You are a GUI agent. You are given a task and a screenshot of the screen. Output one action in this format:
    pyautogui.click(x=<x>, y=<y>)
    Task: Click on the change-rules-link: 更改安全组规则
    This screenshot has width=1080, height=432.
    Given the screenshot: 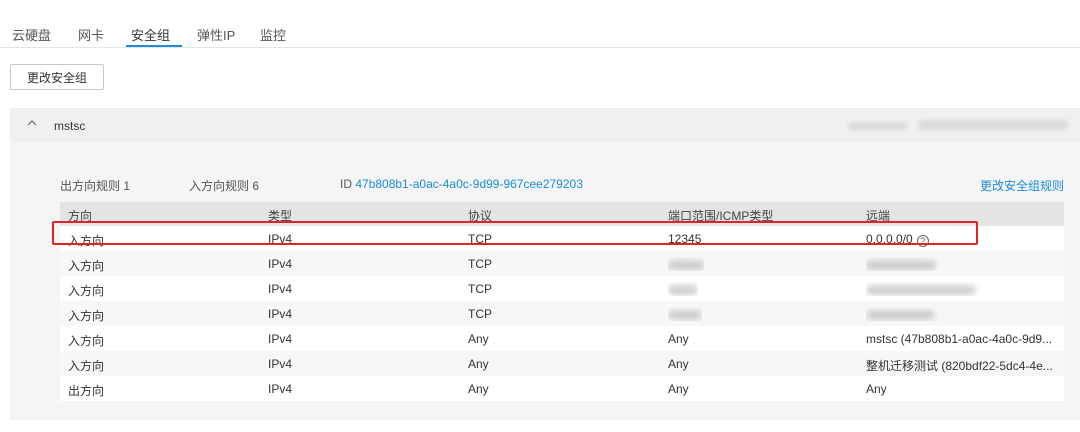 What is the action you would take?
    pyautogui.click(x=1022, y=185)
    